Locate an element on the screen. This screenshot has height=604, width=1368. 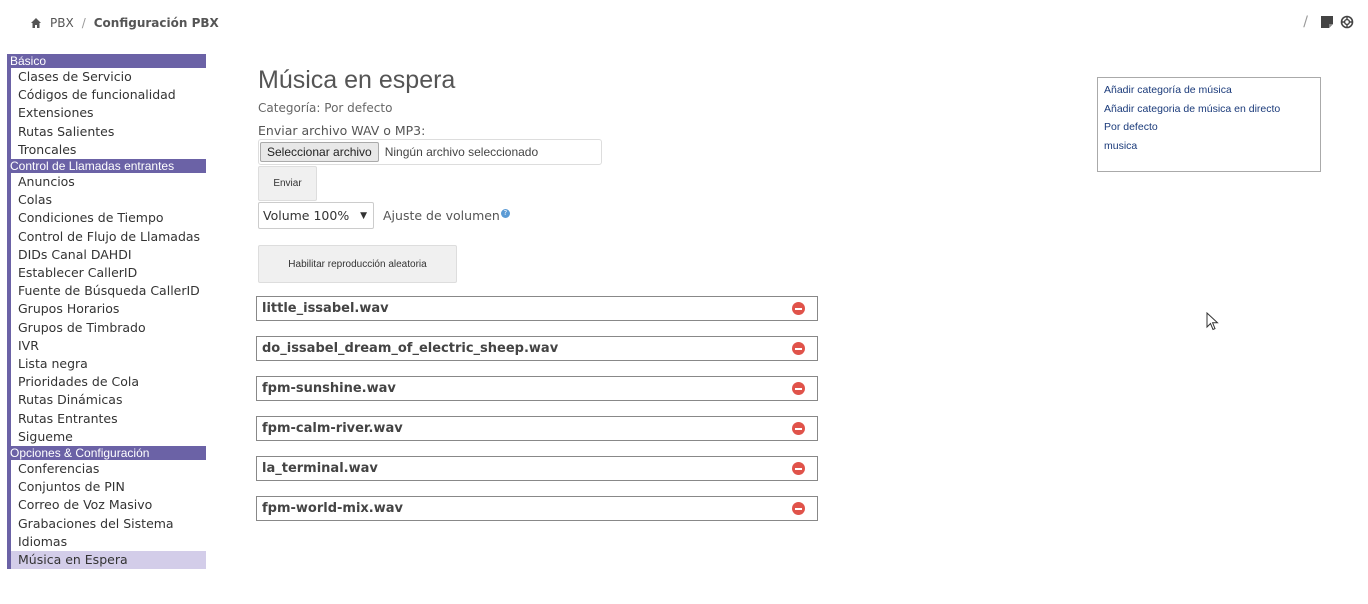
file-name: little_issabel.wav is located at coordinates (325, 308).